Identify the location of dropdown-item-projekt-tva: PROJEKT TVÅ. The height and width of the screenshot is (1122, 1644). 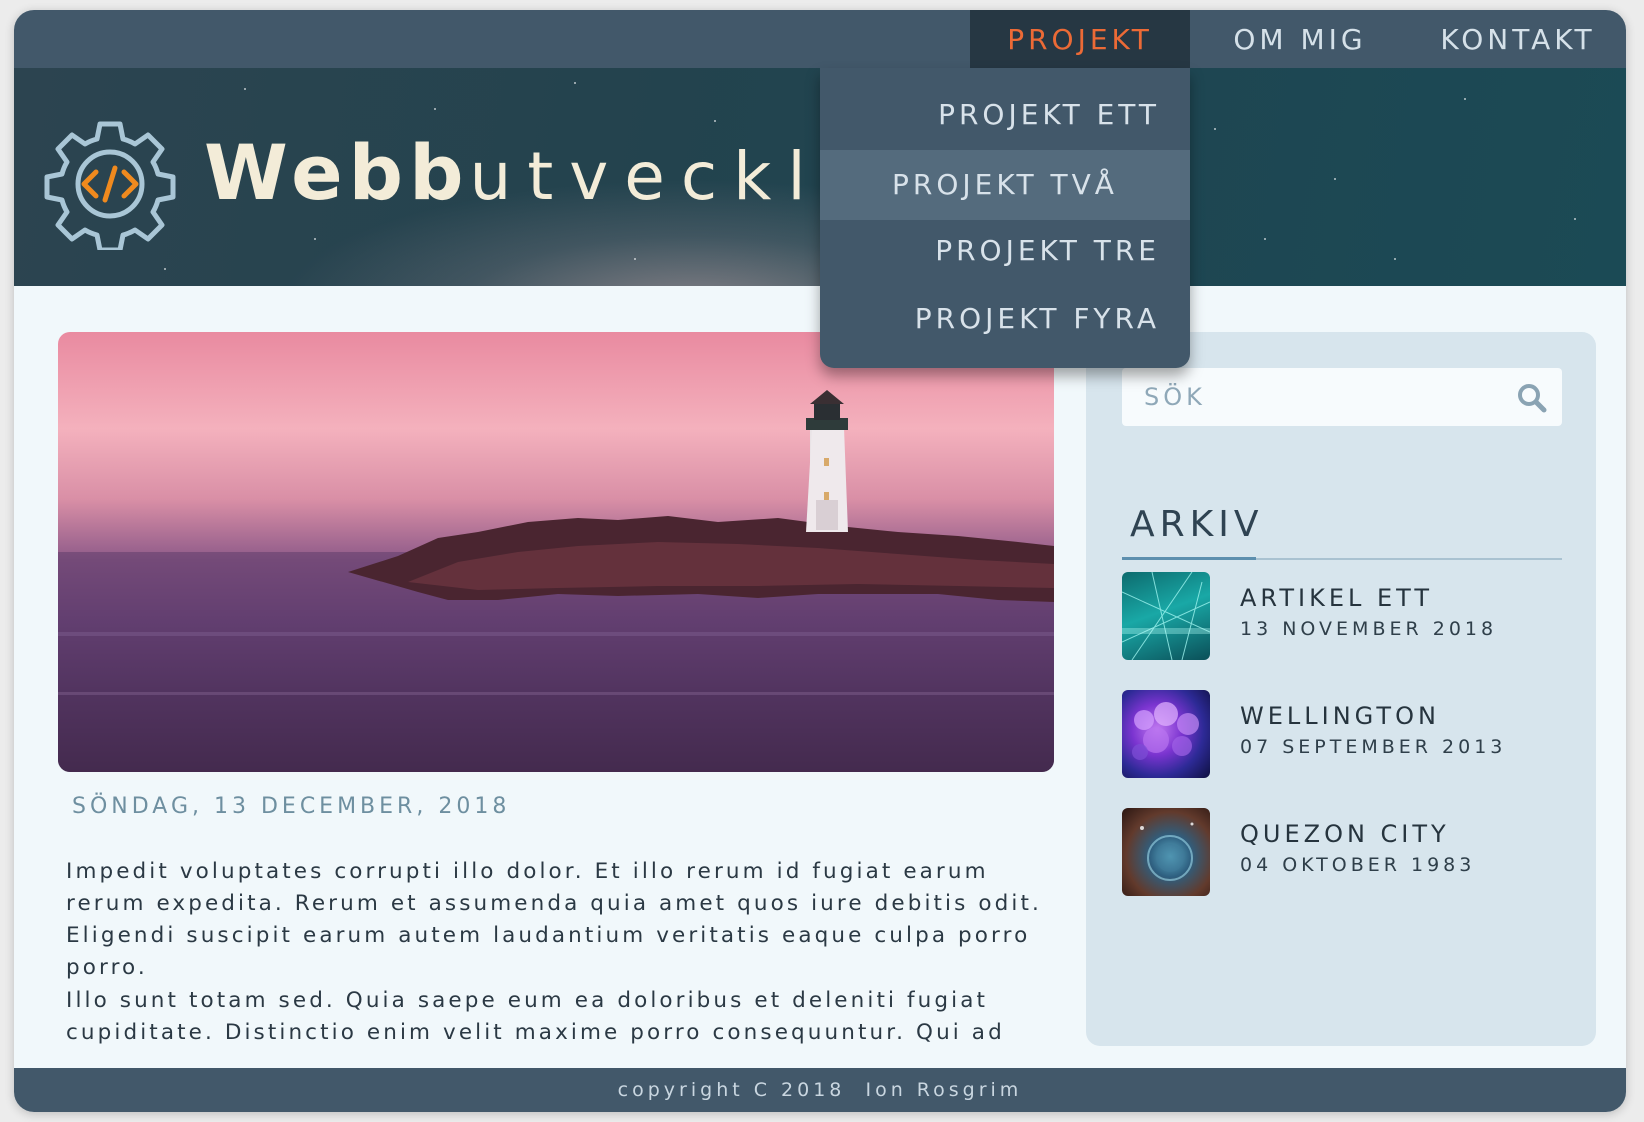
(1005, 185).